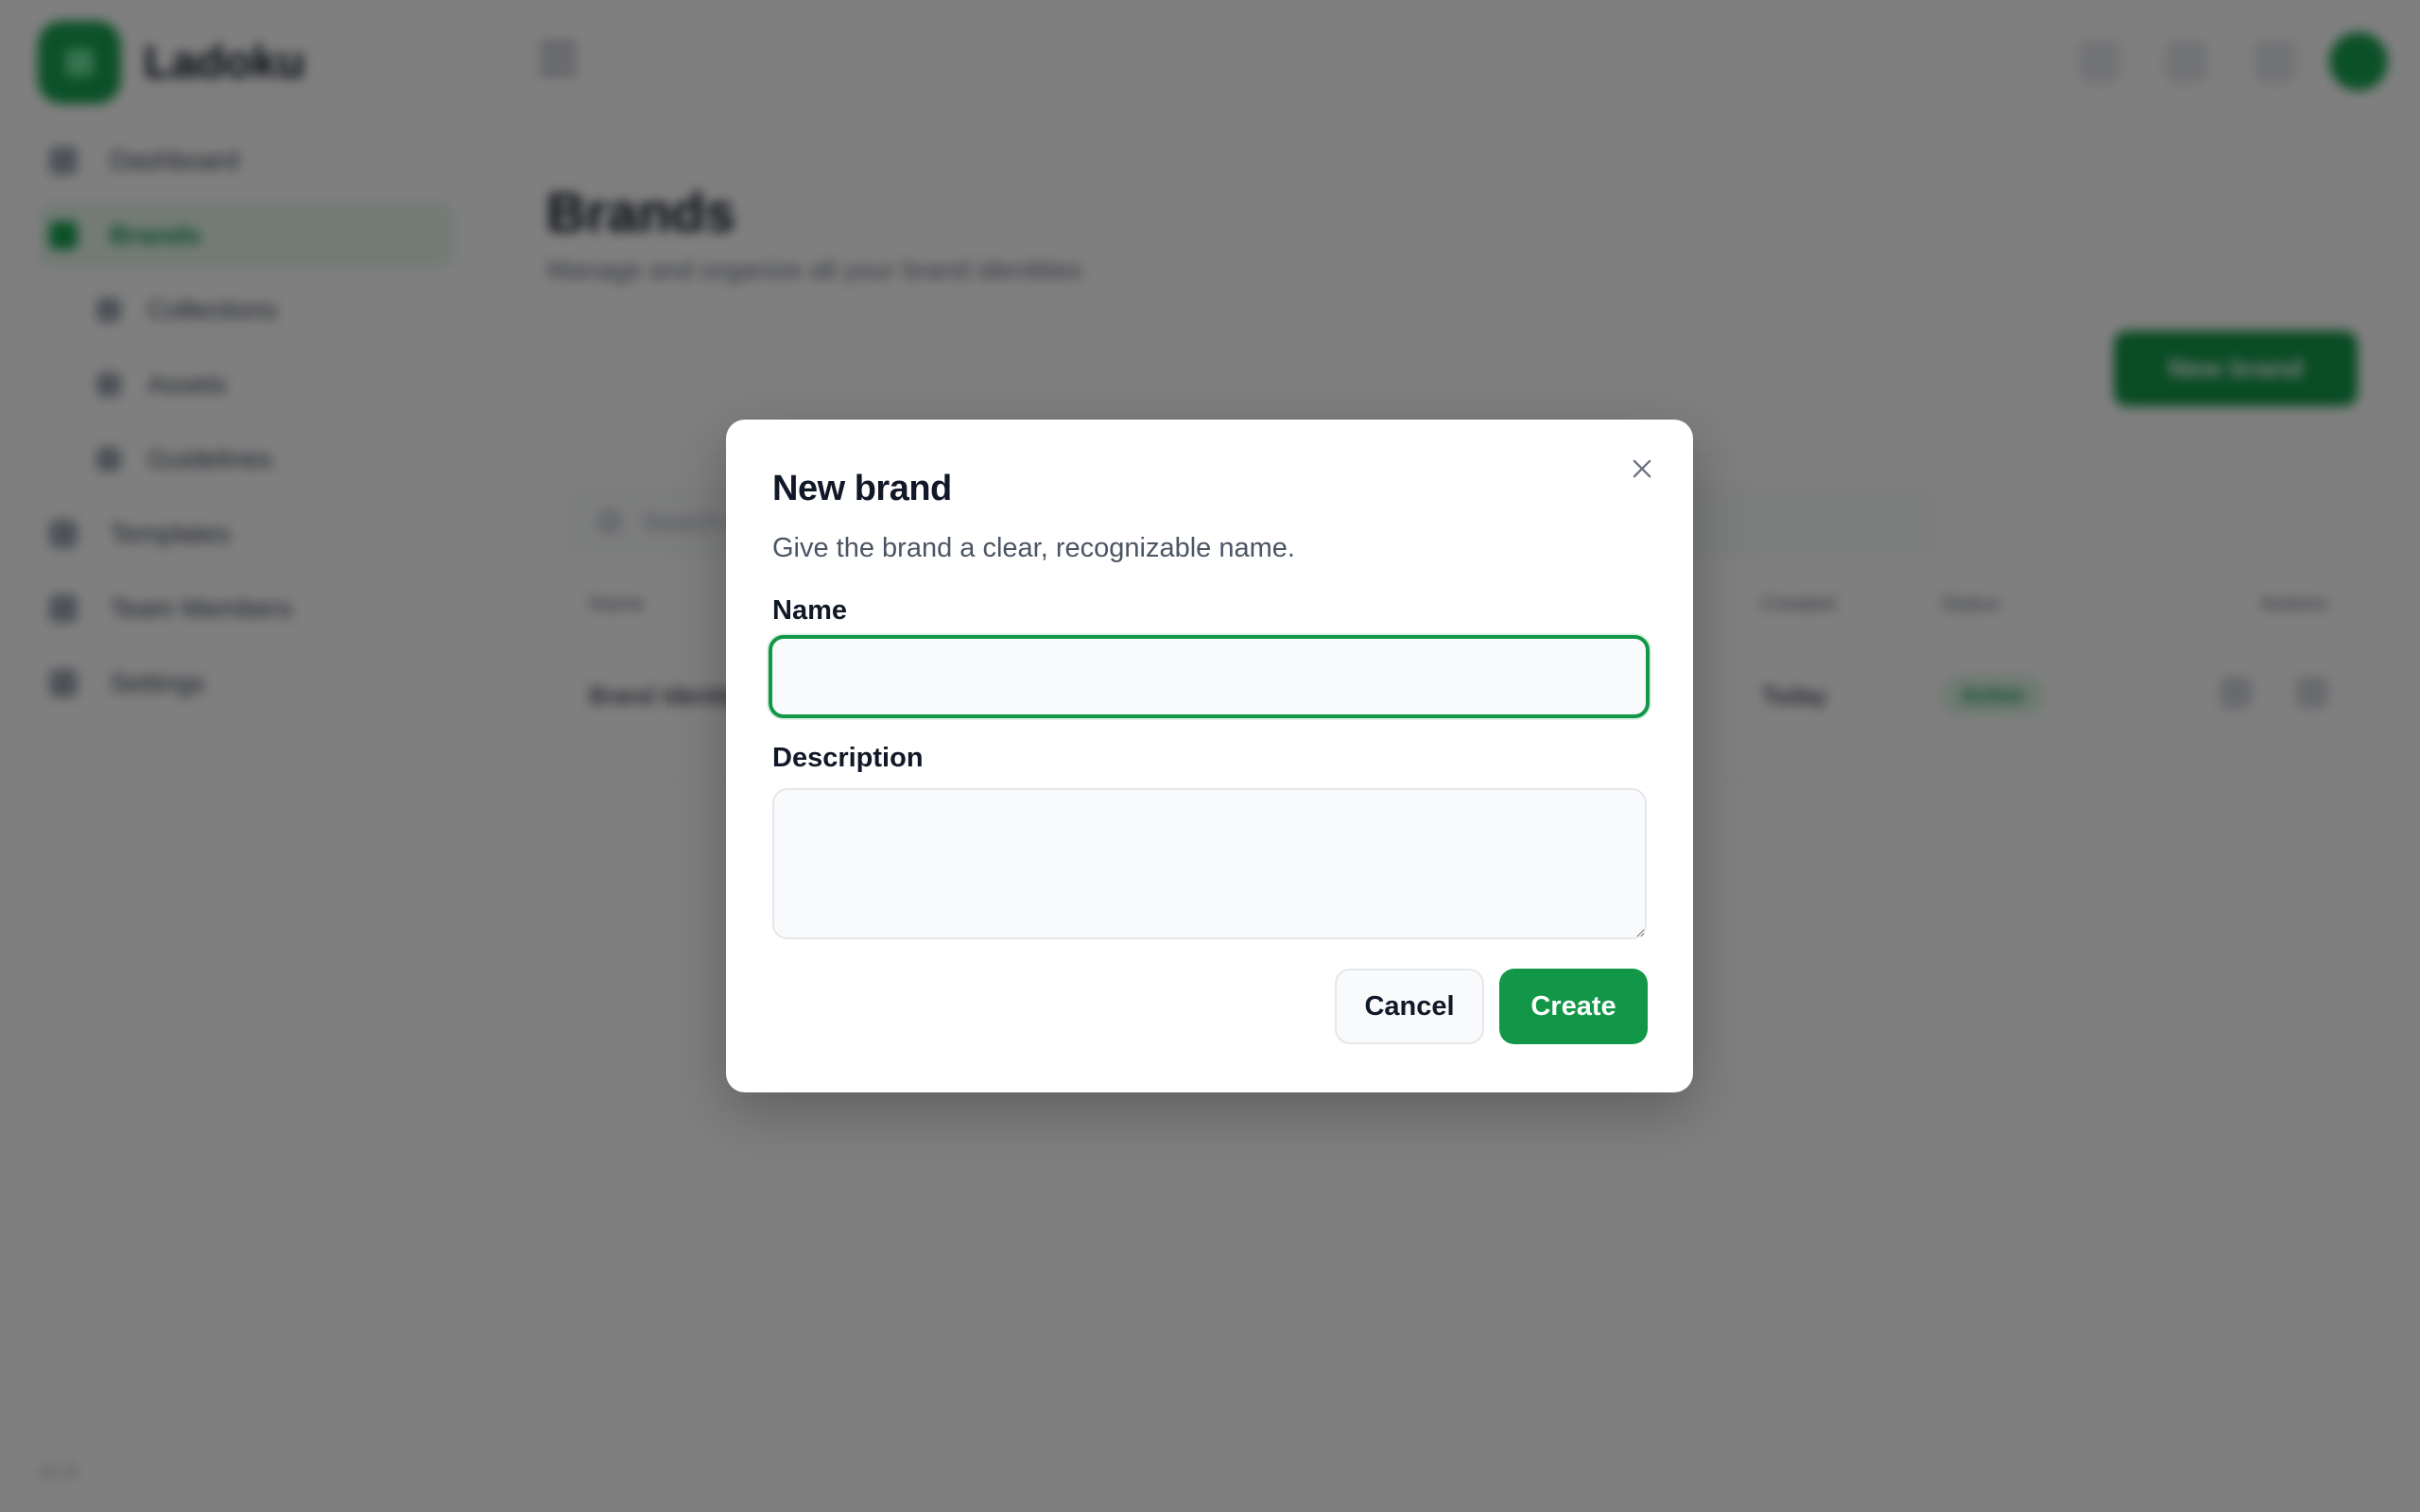 The height and width of the screenshot is (1512, 2420). I want to click on dialog-title: New brand, so click(862, 488).